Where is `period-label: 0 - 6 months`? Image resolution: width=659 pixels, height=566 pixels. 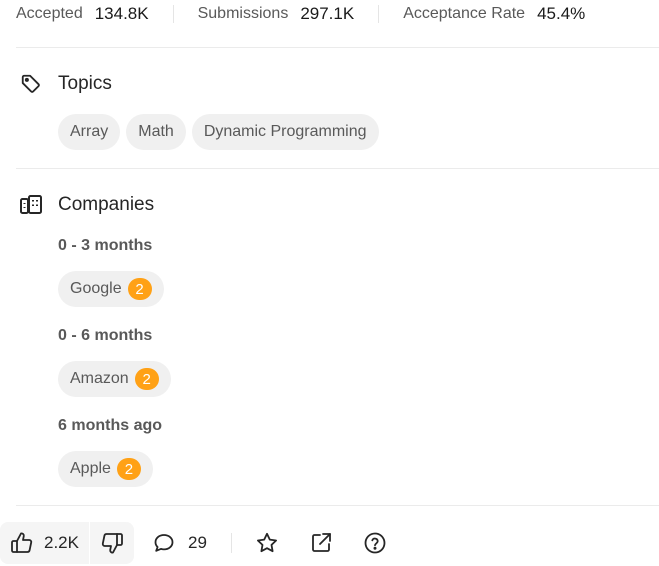 period-label: 0 - 6 months is located at coordinates (105, 335).